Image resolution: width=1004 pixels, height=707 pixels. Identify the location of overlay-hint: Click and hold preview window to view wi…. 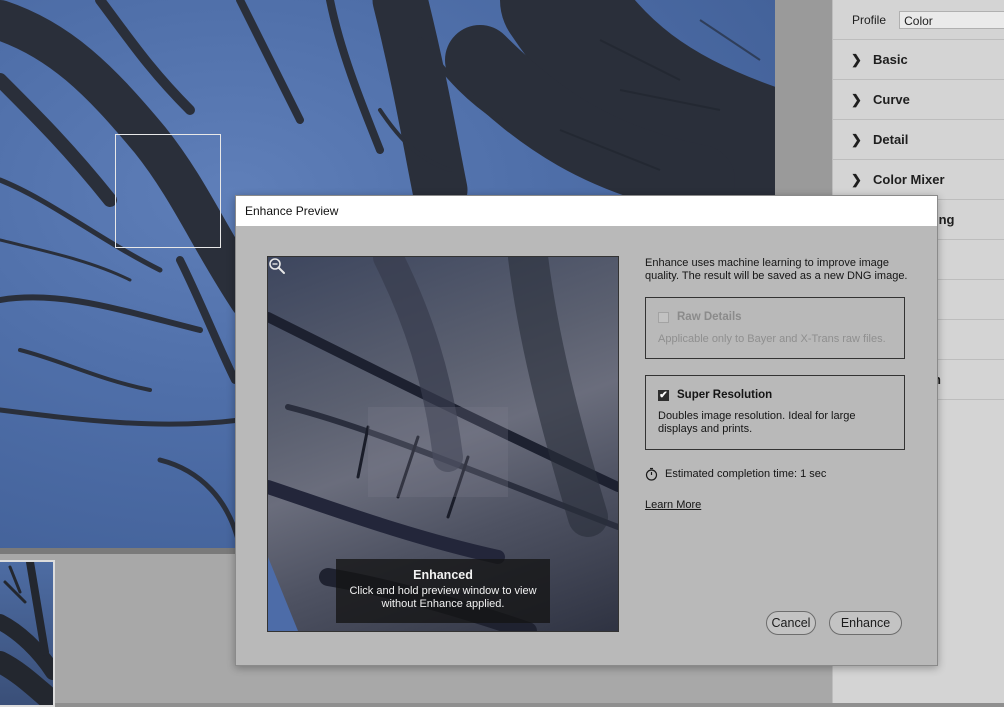
(443, 597).